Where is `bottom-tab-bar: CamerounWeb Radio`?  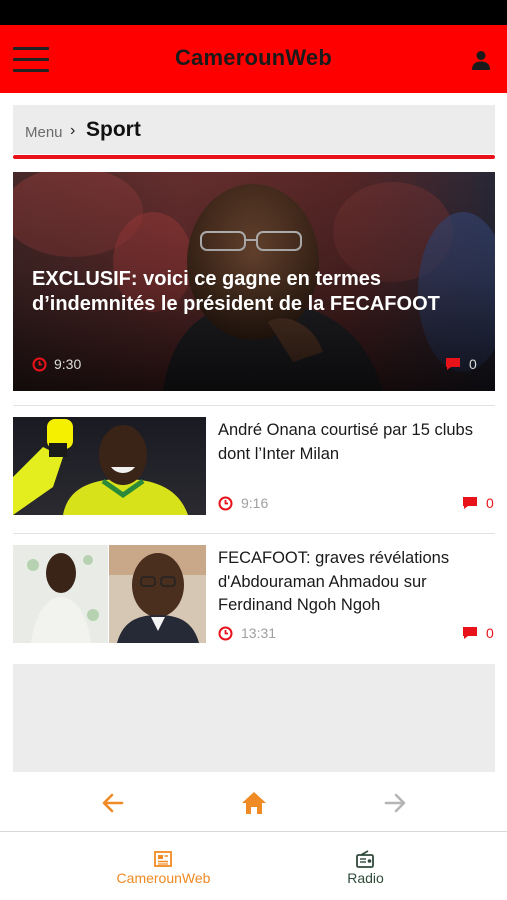
bottom-tab-bar: CamerounWeb Radio is located at coordinates (253, 865).